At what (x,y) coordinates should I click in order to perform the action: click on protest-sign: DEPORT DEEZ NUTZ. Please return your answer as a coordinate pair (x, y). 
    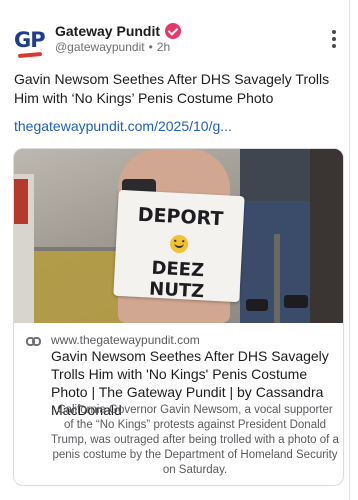
    Looking at the image, I should click on (179, 246).